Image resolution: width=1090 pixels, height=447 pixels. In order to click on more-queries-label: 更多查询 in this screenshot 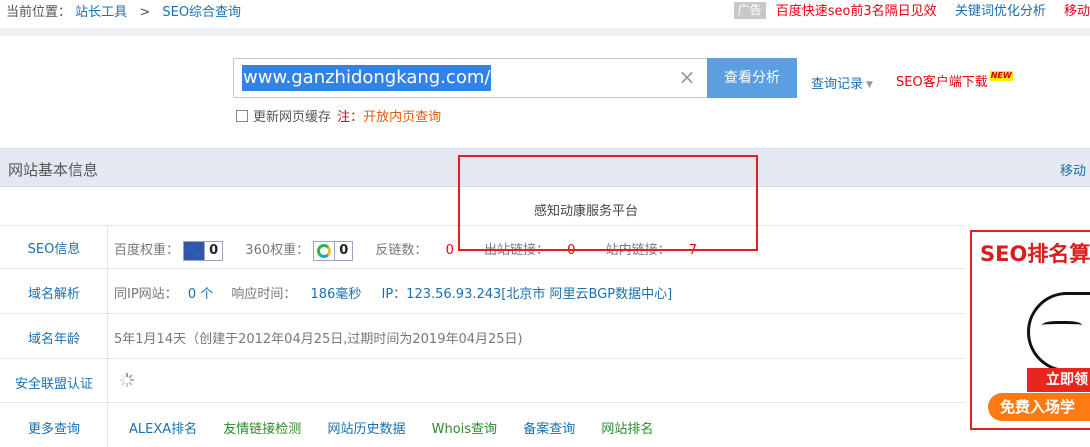, I will do `click(54, 427)`.